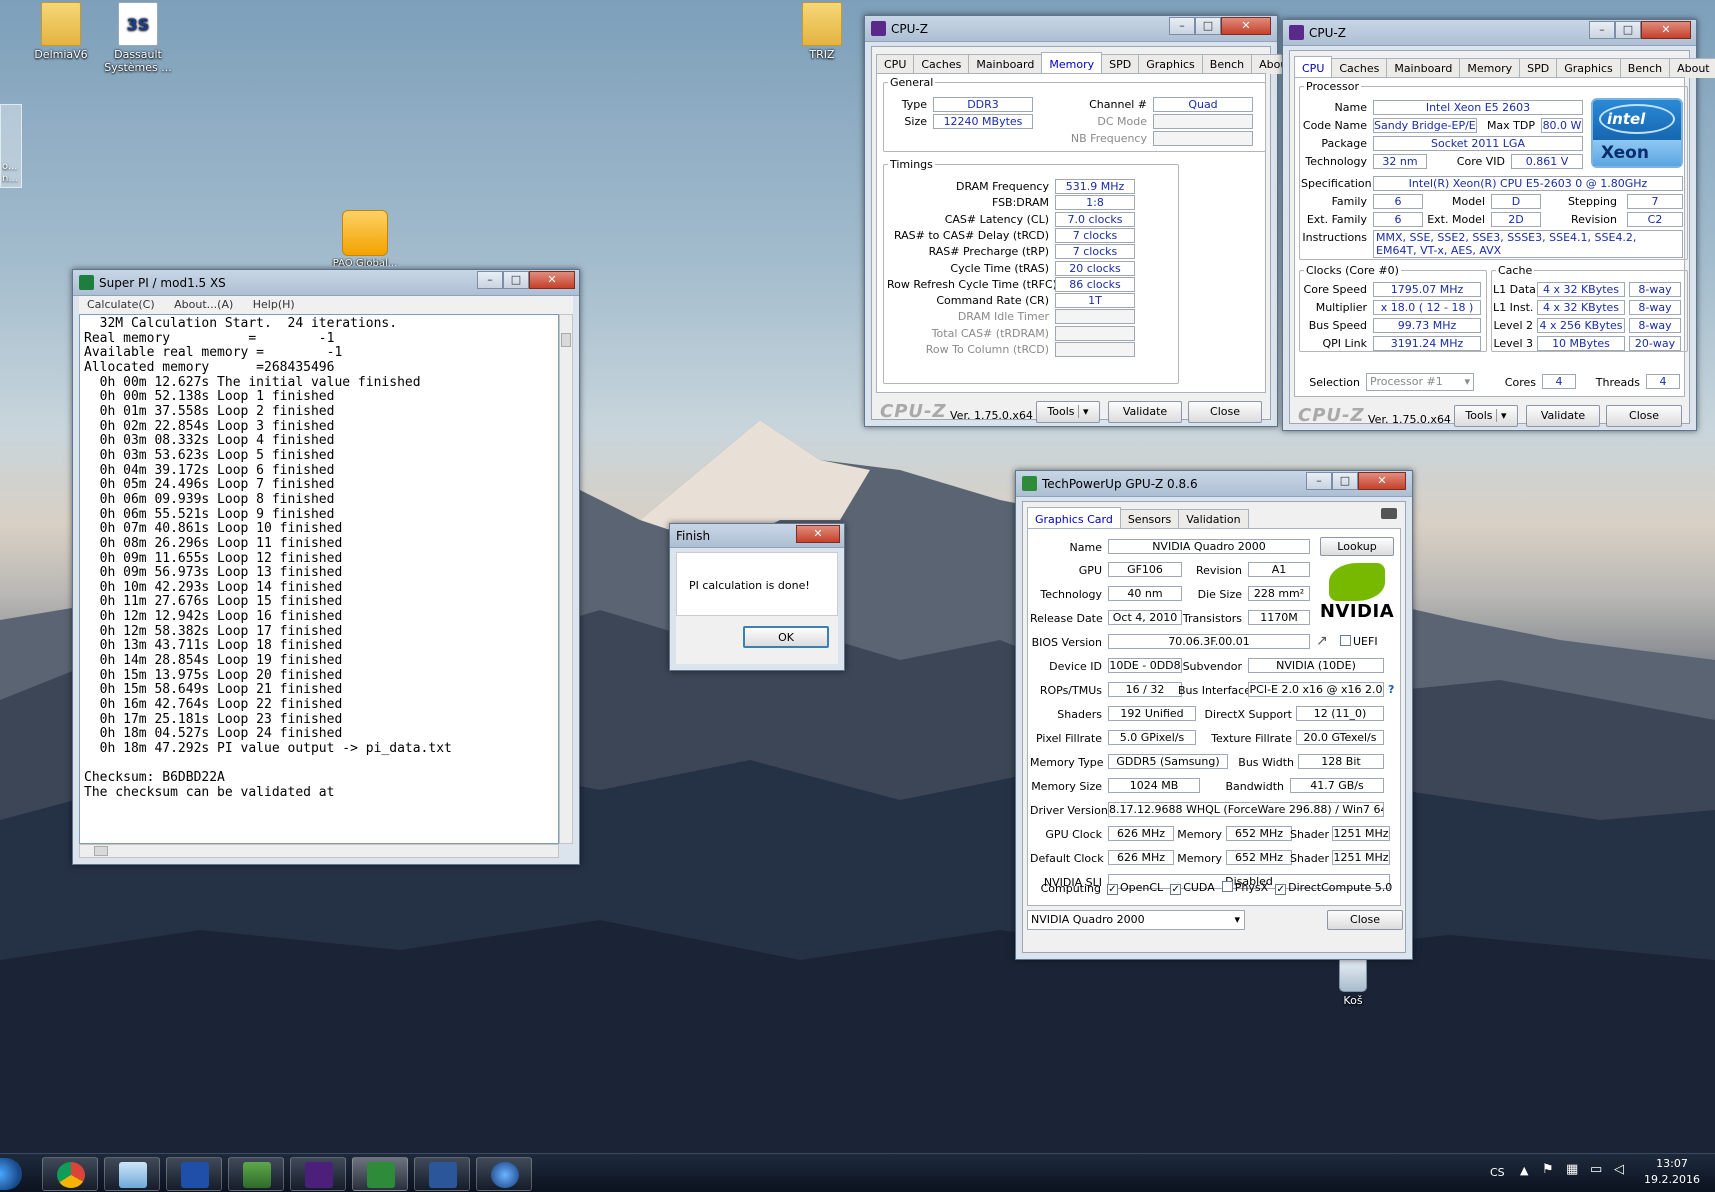  I want to click on gpuclock-value: 626 MHz, so click(1141, 833).